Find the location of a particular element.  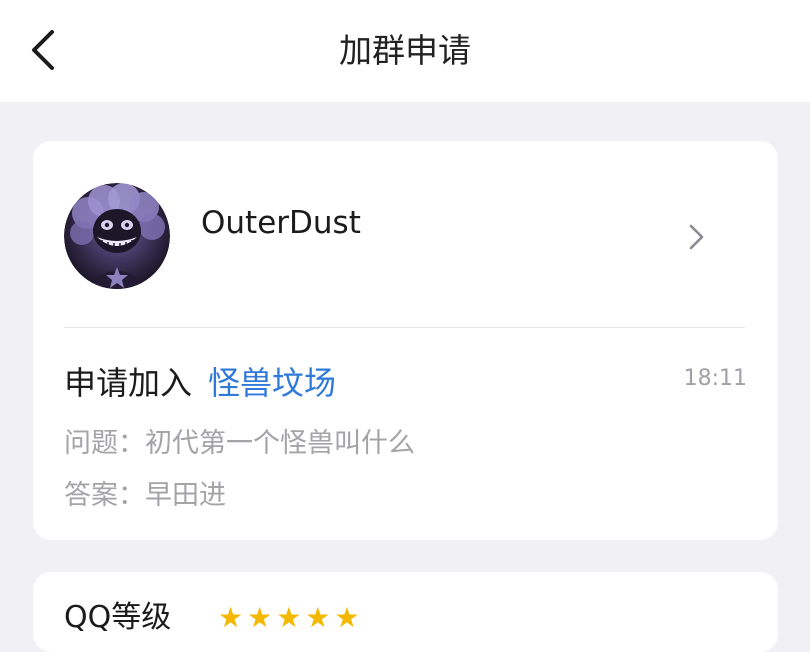

avatar is located at coordinates (117, 236).